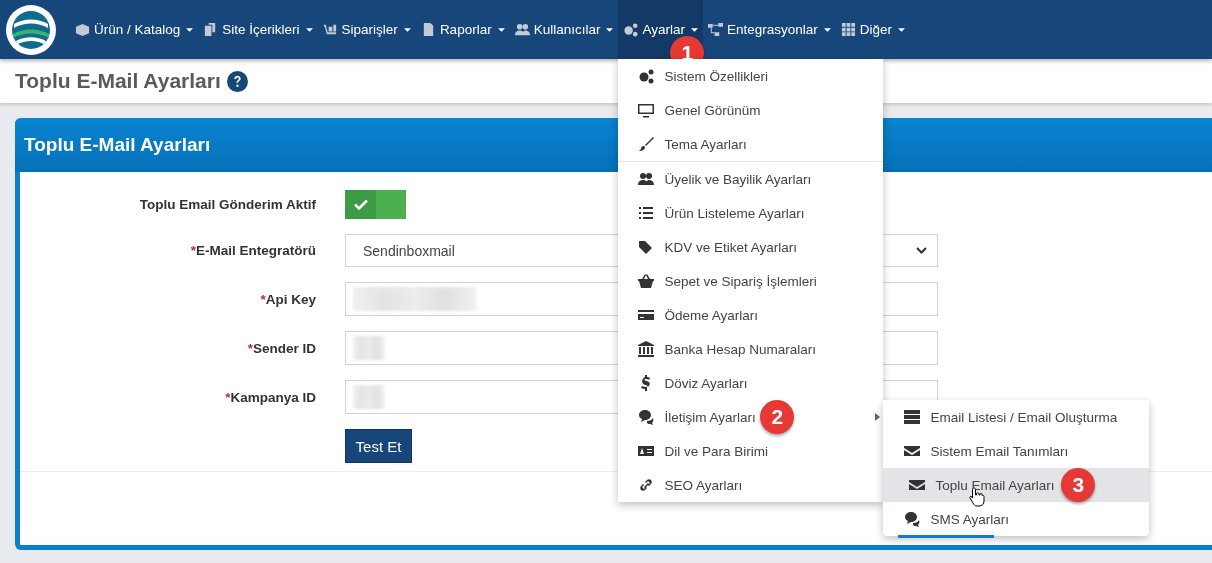 The width and height of the screenshot is (1212, 563). What do you see at coordinates (253, 250) in the screenshot?
I see `field-label: *E-Mail Entegratörü` at bounding box center [253, 250].